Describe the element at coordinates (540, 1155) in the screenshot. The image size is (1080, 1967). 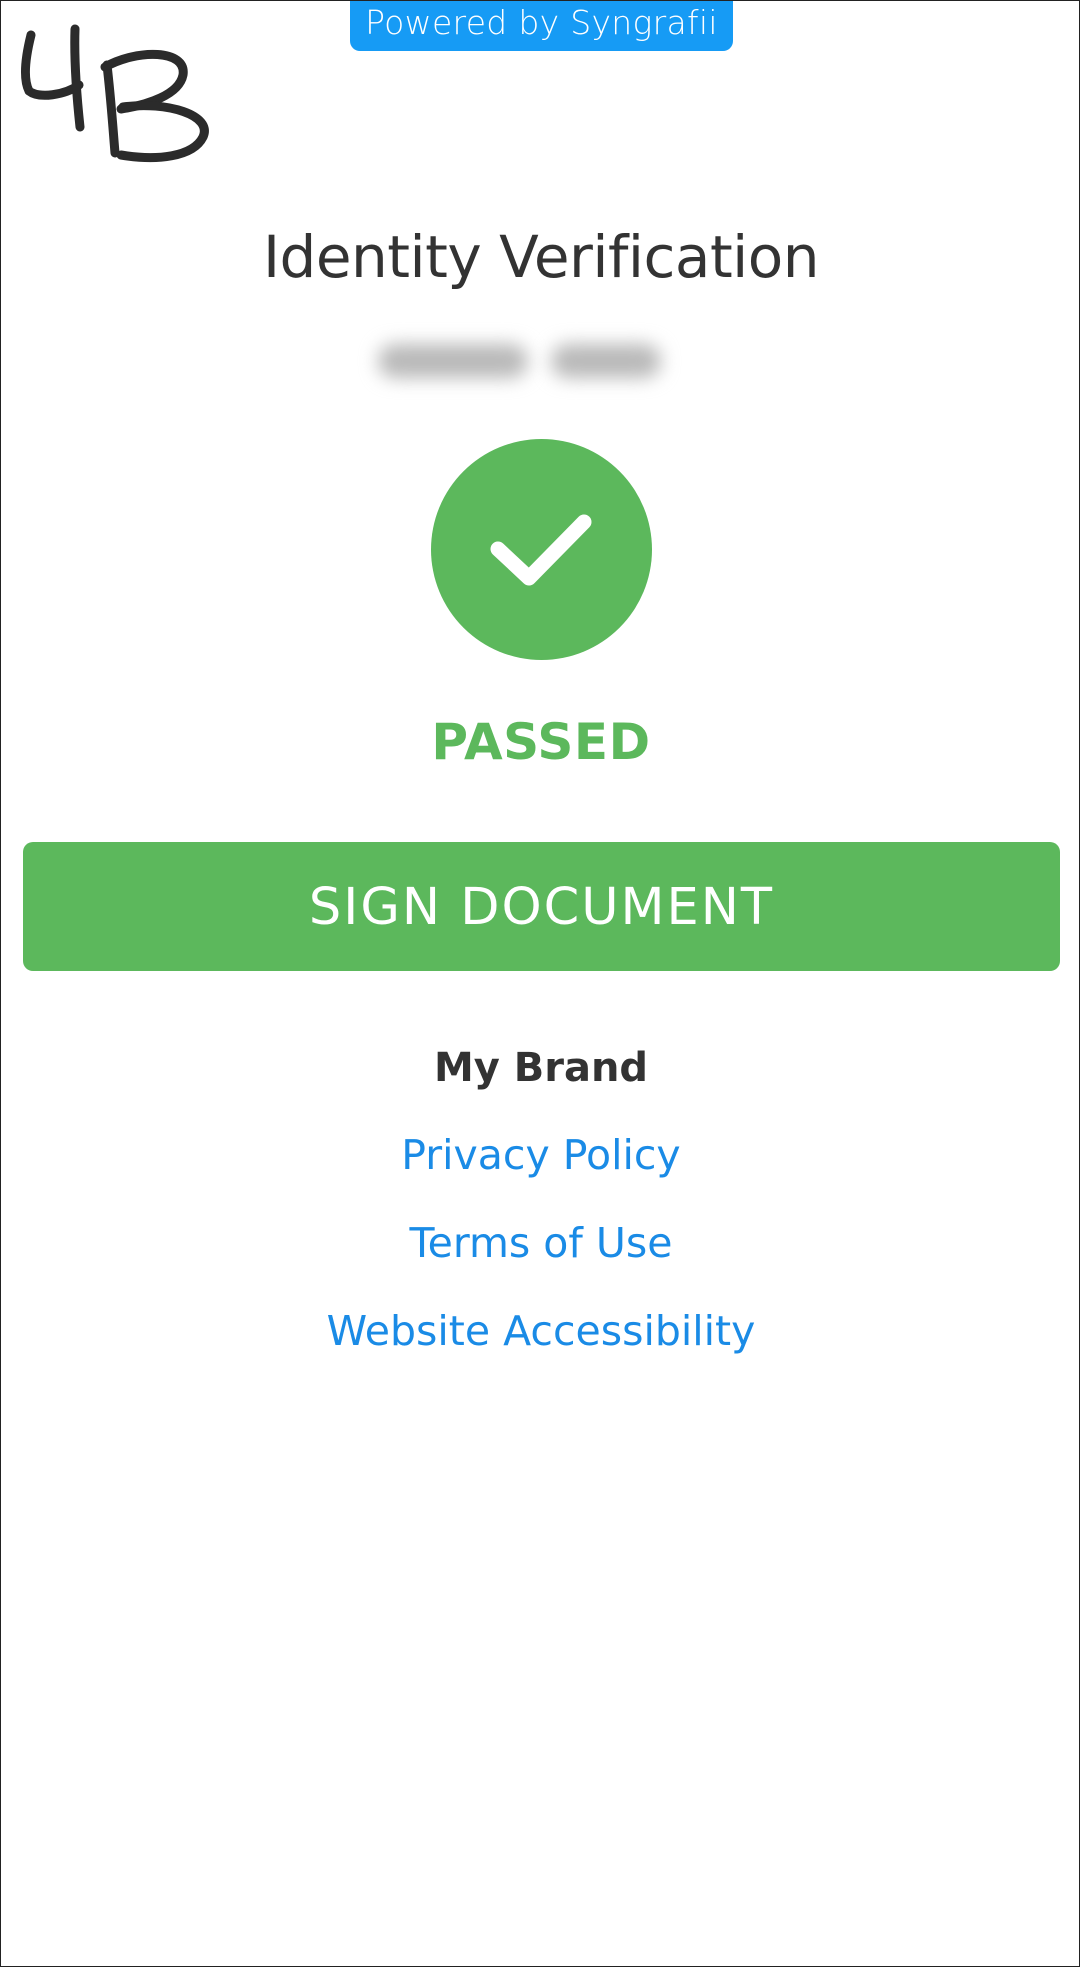
I see `privacy-policy-link: Privacy Policy` at that location.